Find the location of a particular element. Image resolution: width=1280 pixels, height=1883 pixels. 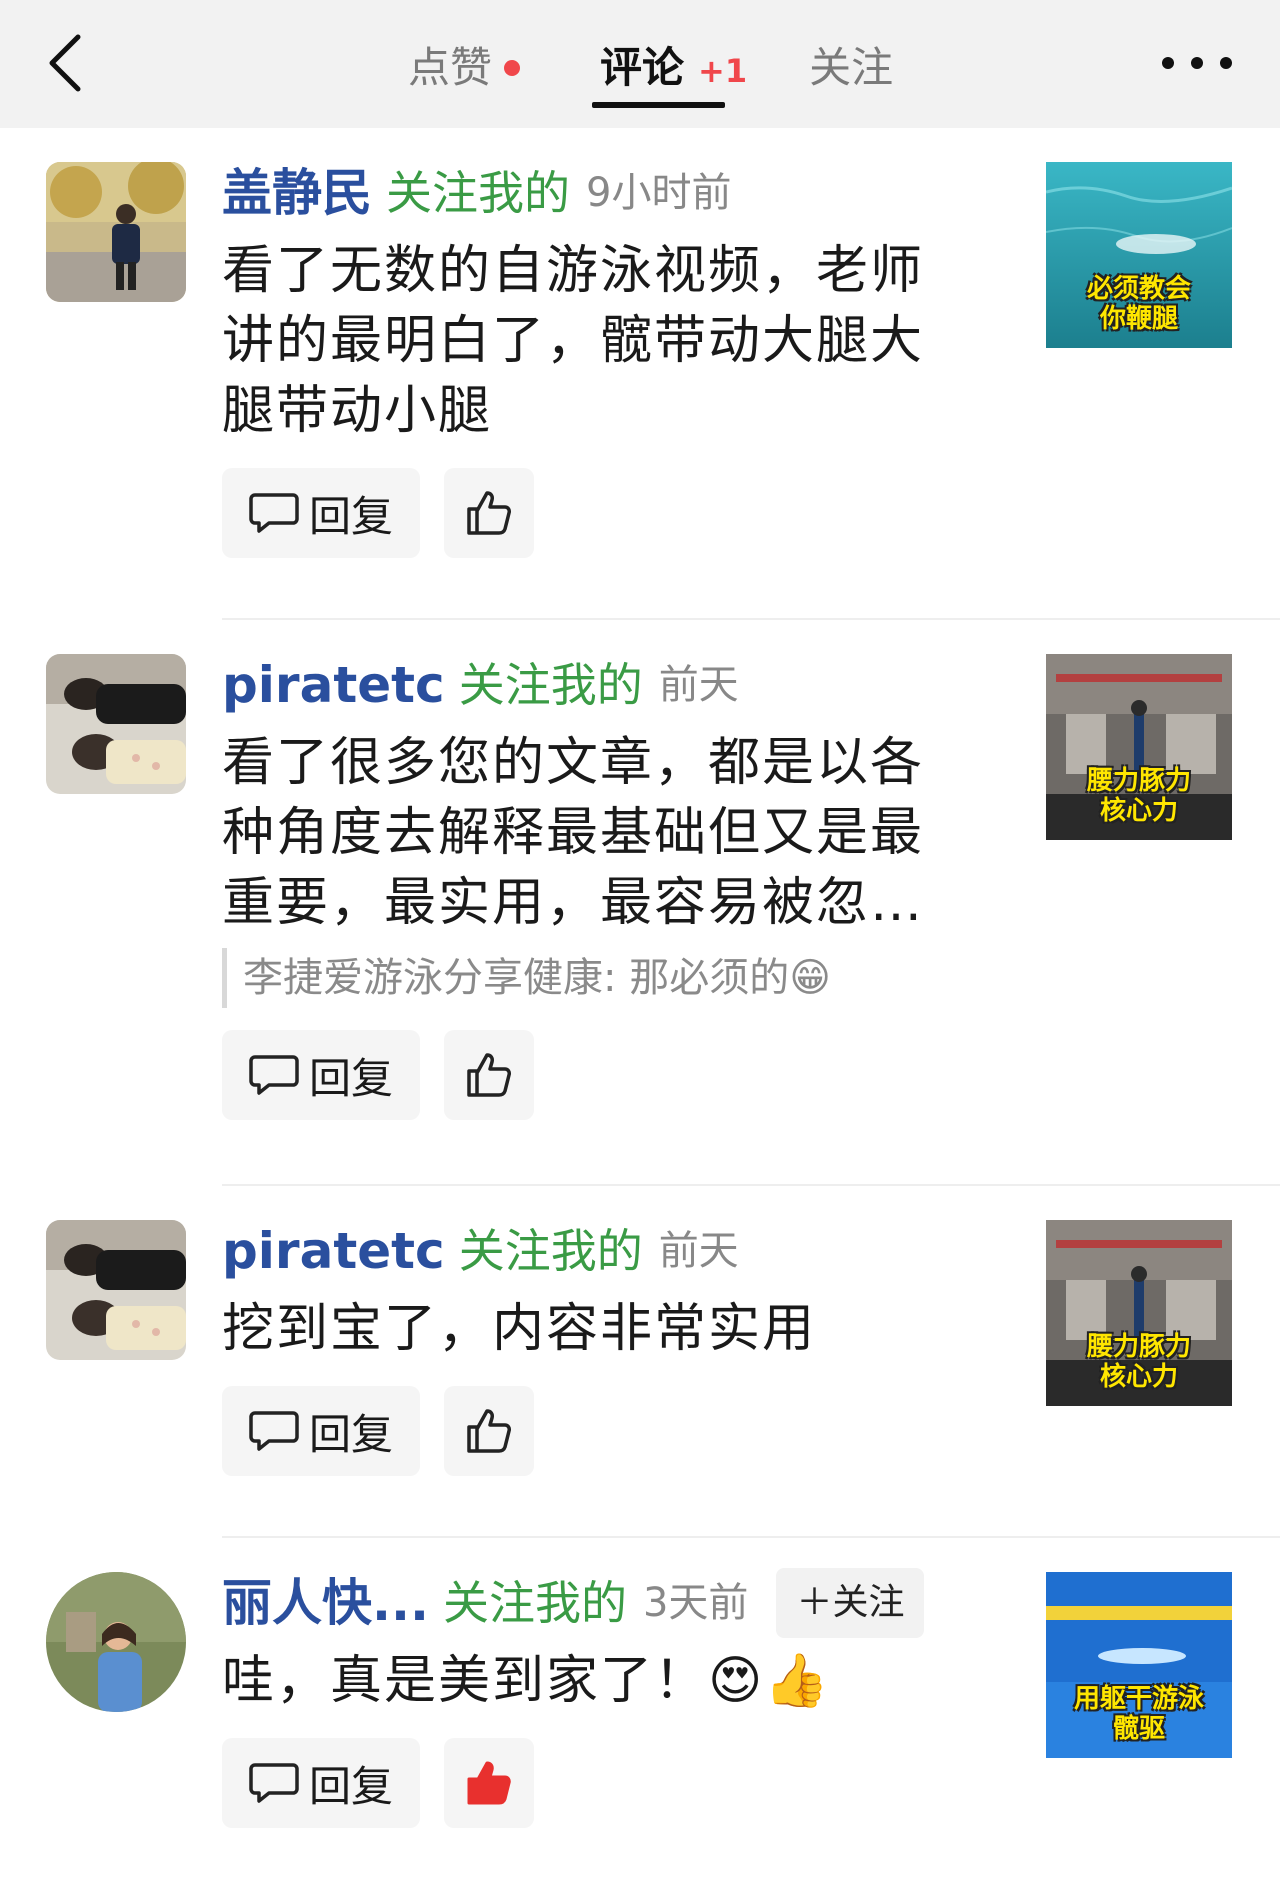

comment-text: 挖到宝了，内容非常实用 is located at coordinates (592, 1329).